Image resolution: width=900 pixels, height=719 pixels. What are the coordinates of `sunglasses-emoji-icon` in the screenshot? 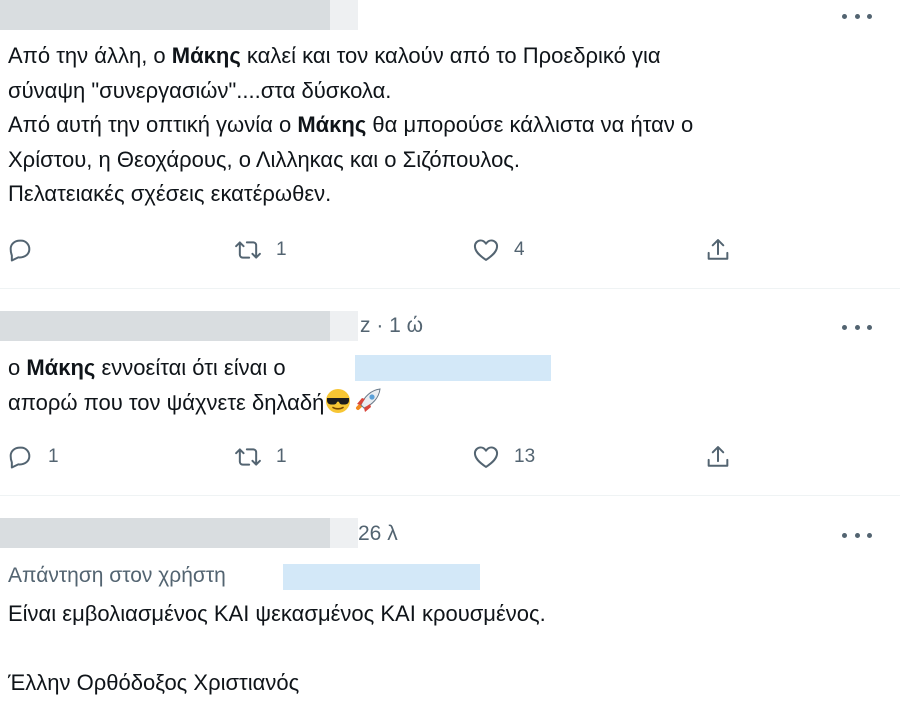 It's located at (338, 406).